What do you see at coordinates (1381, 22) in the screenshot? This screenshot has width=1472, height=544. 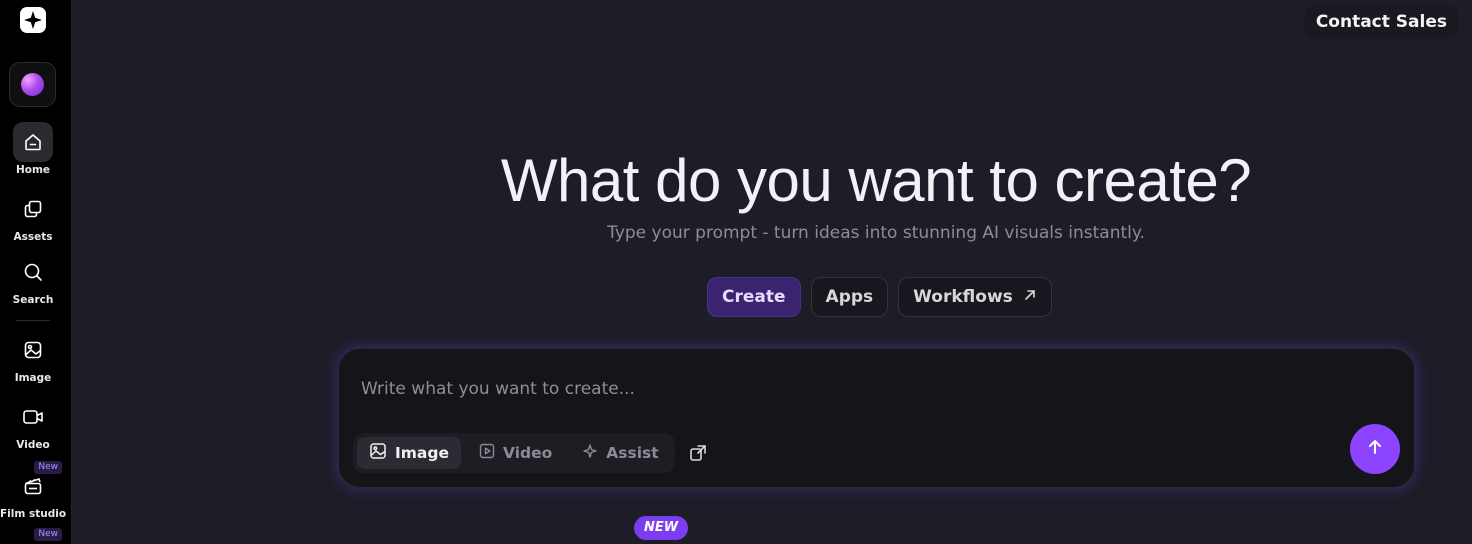 I see `contact-sales-button: Contact Sales` at bounding box center [1381, 22].